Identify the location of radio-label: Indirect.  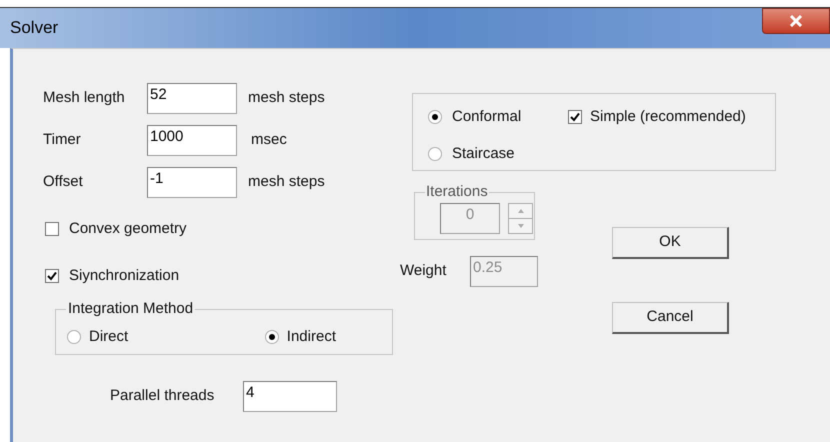
(311, 336).